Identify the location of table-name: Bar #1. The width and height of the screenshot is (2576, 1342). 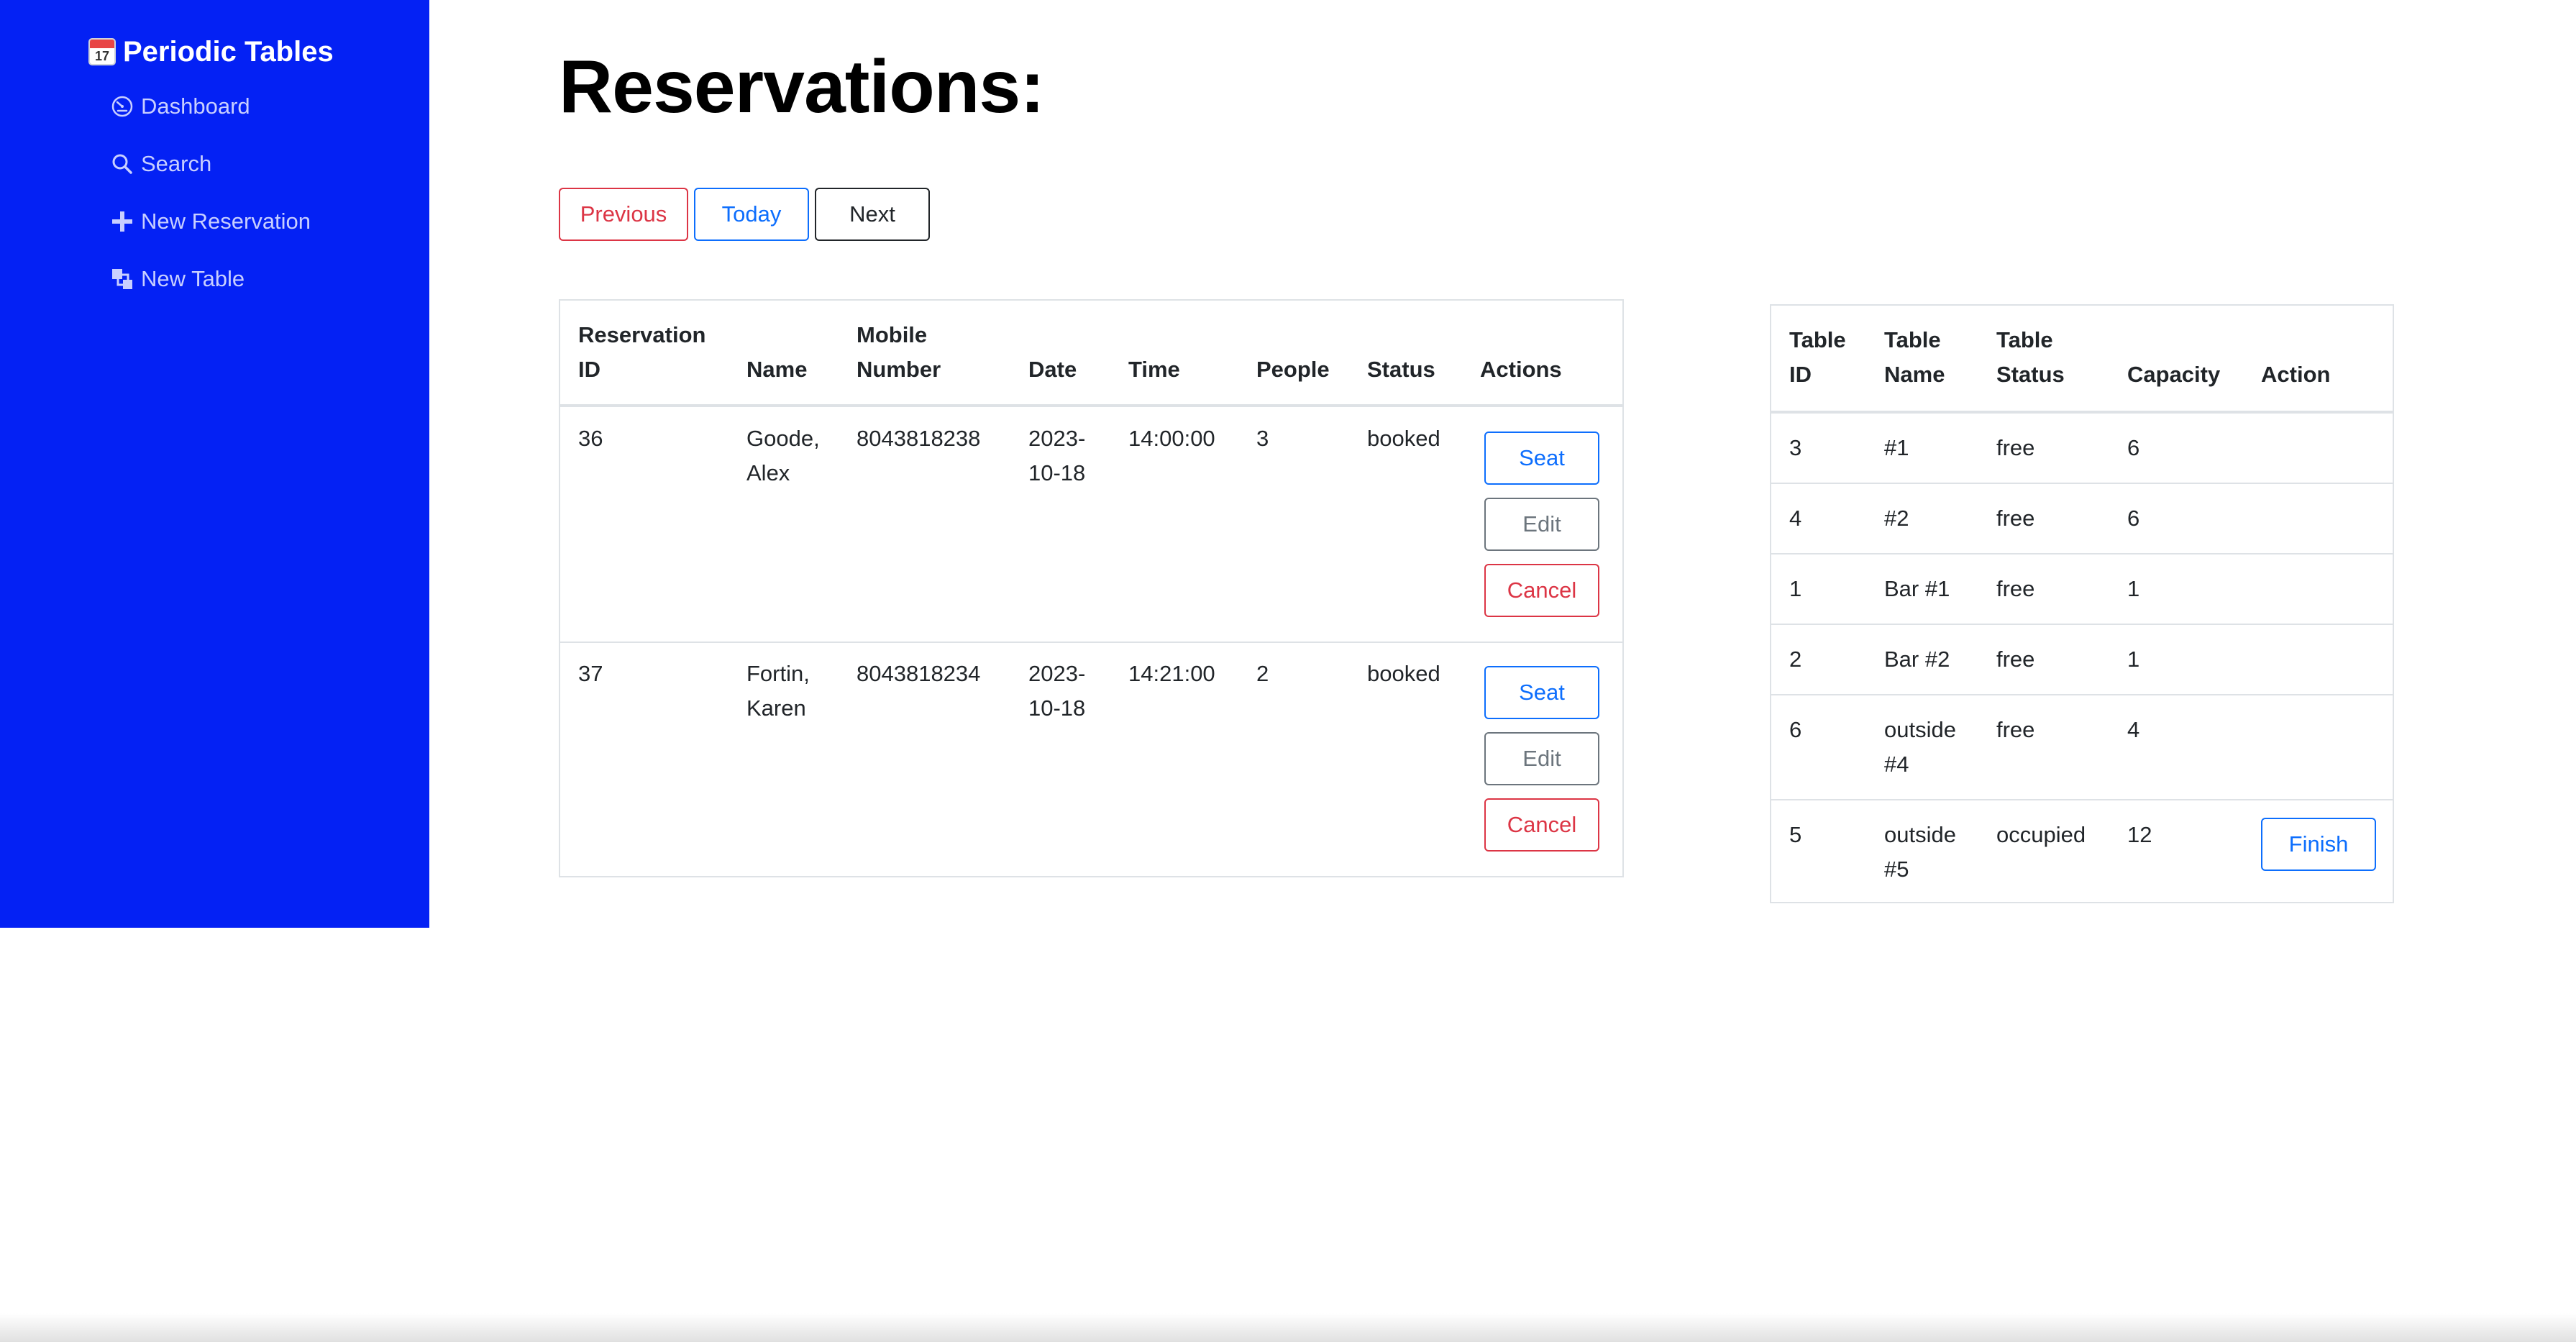
(1917, 588).